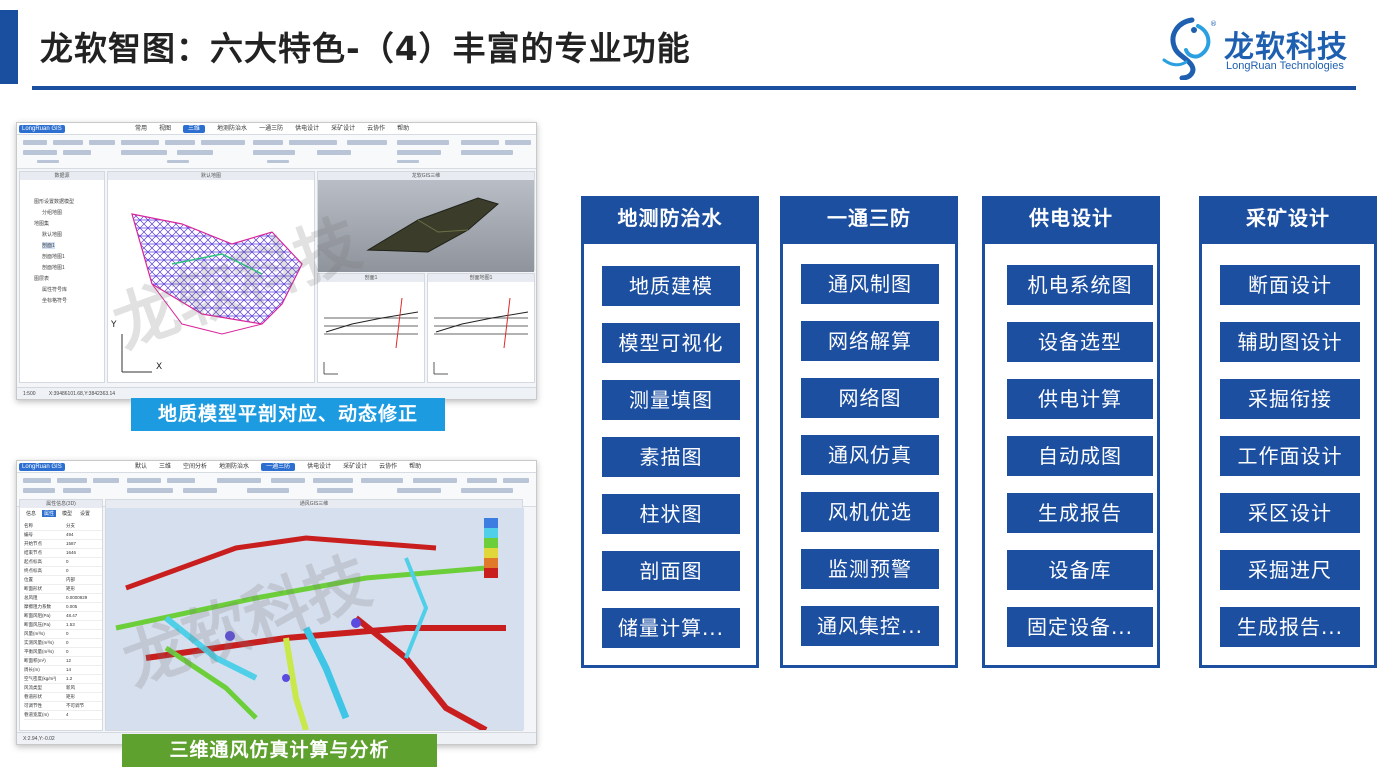 This screenshot has width=1395, height=773. I want to click on tree-item: 分组地图, so click(52, 212).